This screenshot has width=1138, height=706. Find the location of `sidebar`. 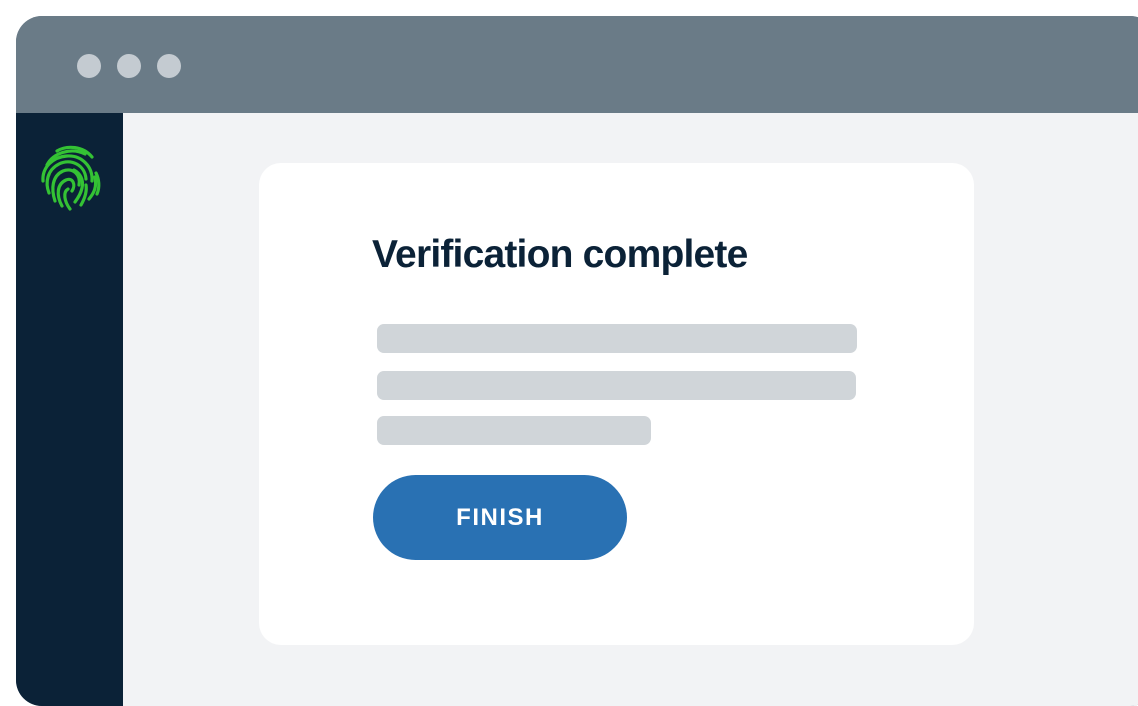

sidebar is located at coordinates (69, 409).